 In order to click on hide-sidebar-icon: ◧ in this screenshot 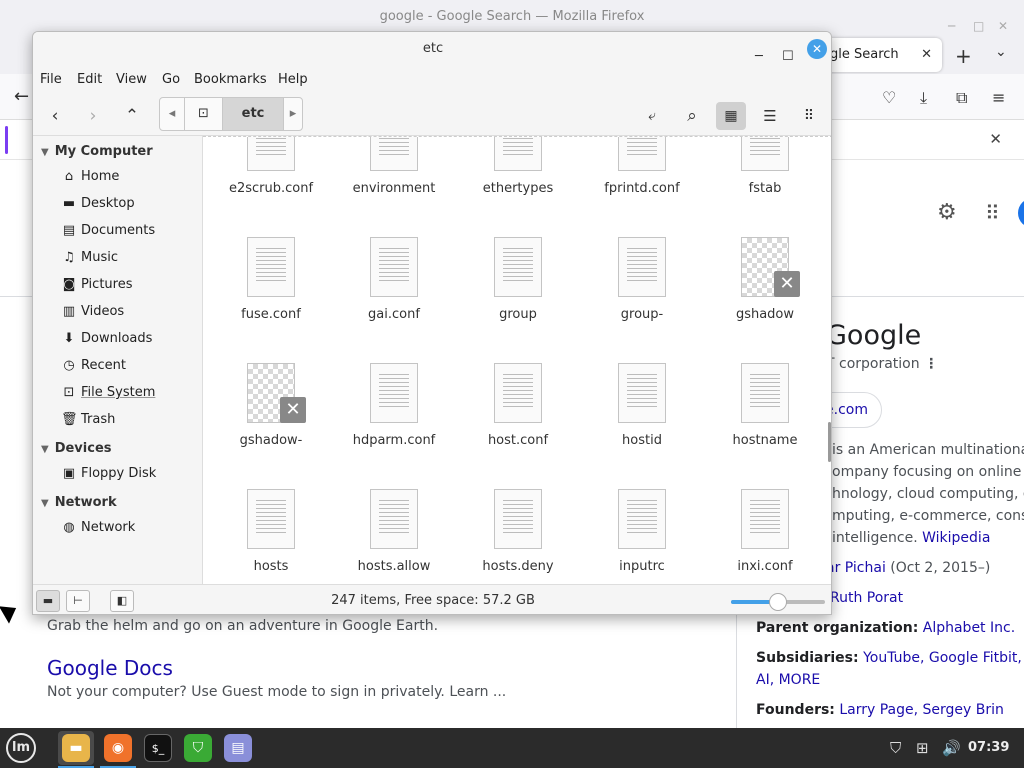, I will do `click(122, 601)`.